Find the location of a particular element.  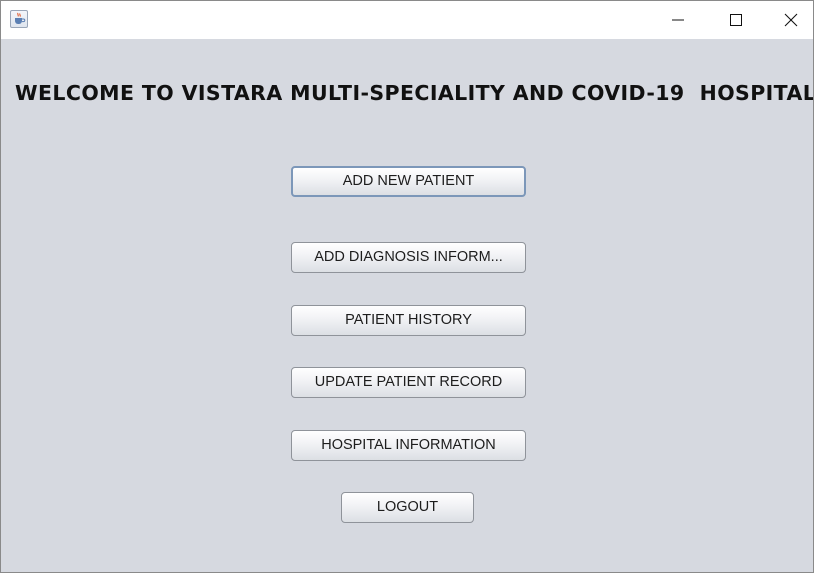

hospital-information-button: HOSPITAL INFORMATION is located at coordinates (408, 445).